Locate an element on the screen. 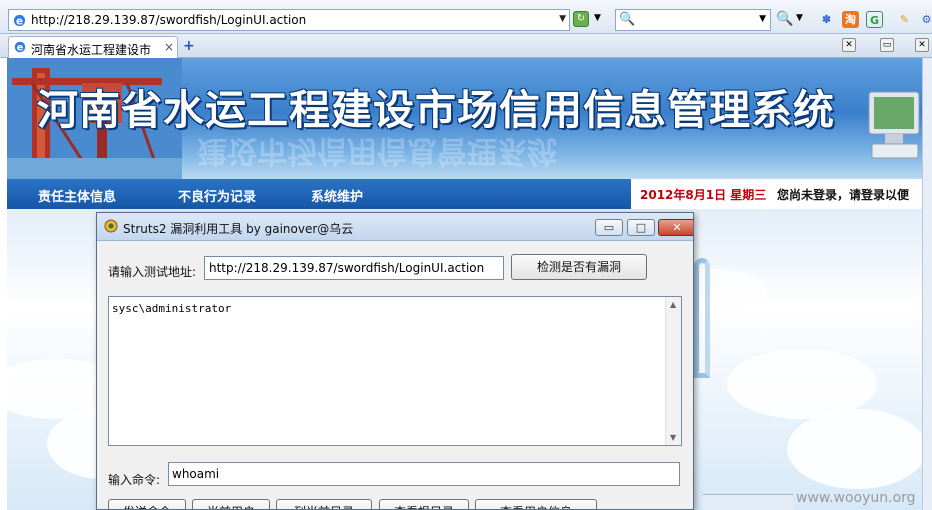 The width and height of the screenshot is (932, 510). send-command-button: 发送命令 is located at coordinates (147, 504).